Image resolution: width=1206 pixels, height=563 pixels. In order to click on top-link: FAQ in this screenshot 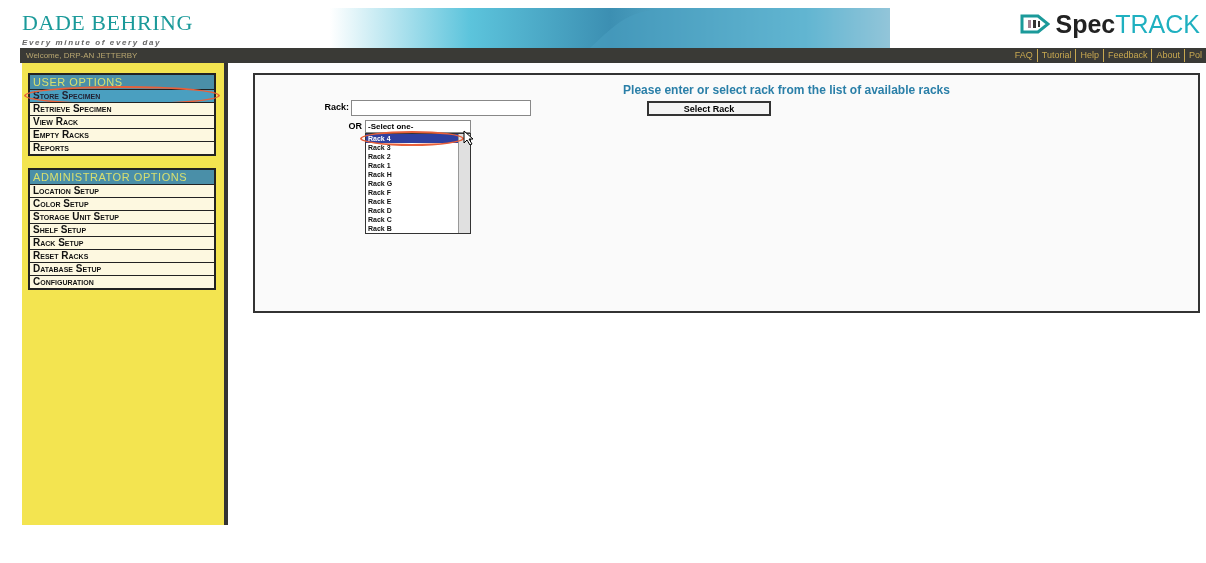, I will do `click(1023, 55)`.